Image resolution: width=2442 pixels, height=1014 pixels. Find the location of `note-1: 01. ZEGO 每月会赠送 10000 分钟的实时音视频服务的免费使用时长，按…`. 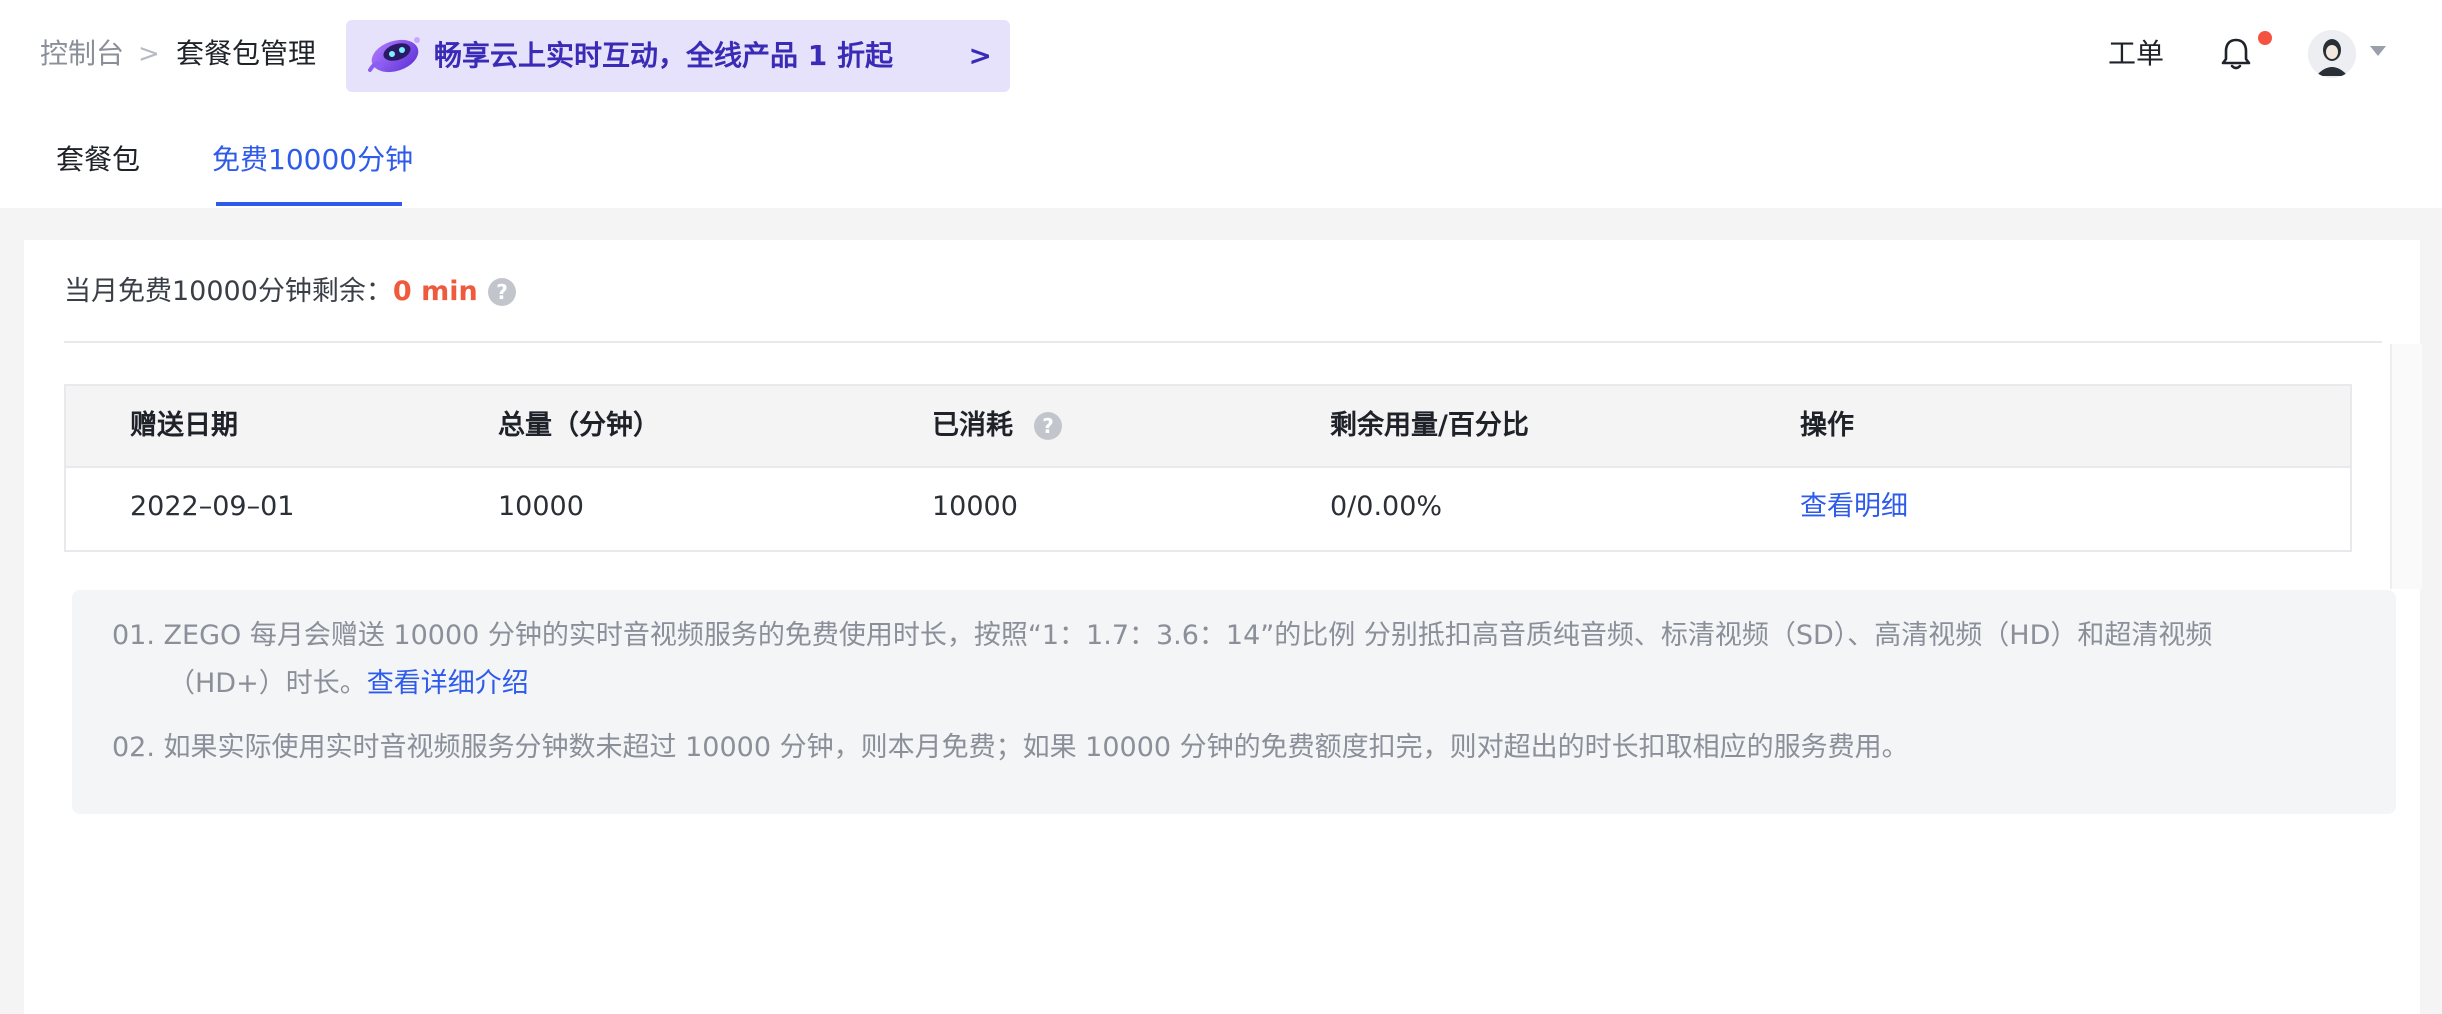

note-1: 01. ZEGO 每月会赠送 10000 分钟的实时音视频服务的免费使用时长，按… is located at coordinates (1162, 635).